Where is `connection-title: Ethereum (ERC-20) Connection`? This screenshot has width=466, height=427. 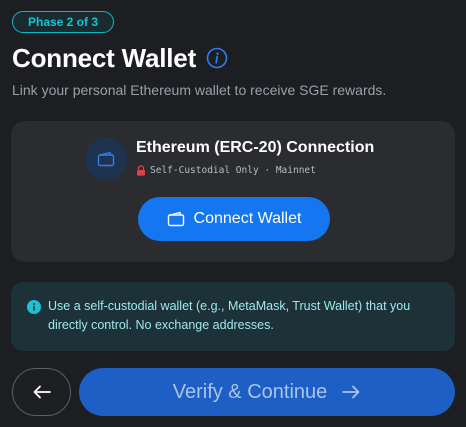
connection-title: Ethereum (ERC-20) Connection is located at coordinates (255, 147).